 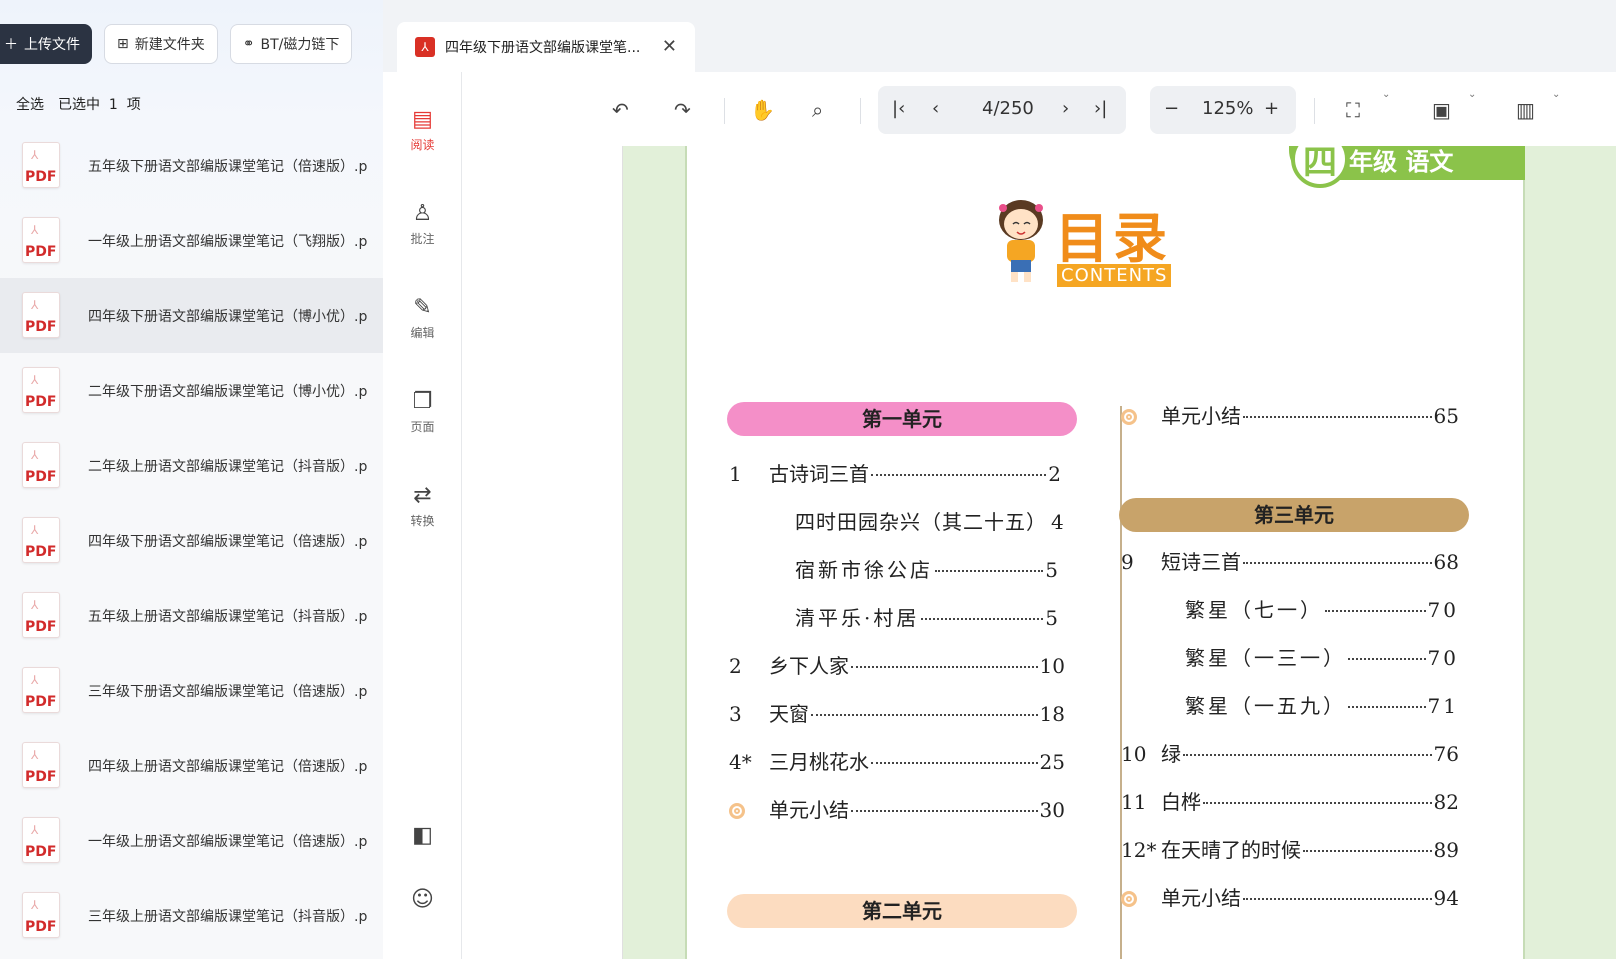 I want to click on toc-entry: 9 短诗三首 68, so click(x=1290, y=560).